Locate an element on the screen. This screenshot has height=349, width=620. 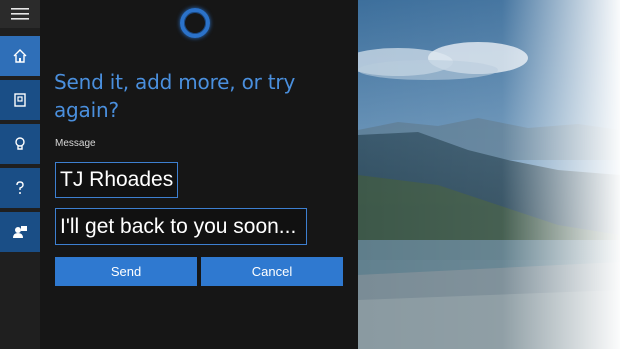
nav-item-notebook is located at coordinates (20, 100).